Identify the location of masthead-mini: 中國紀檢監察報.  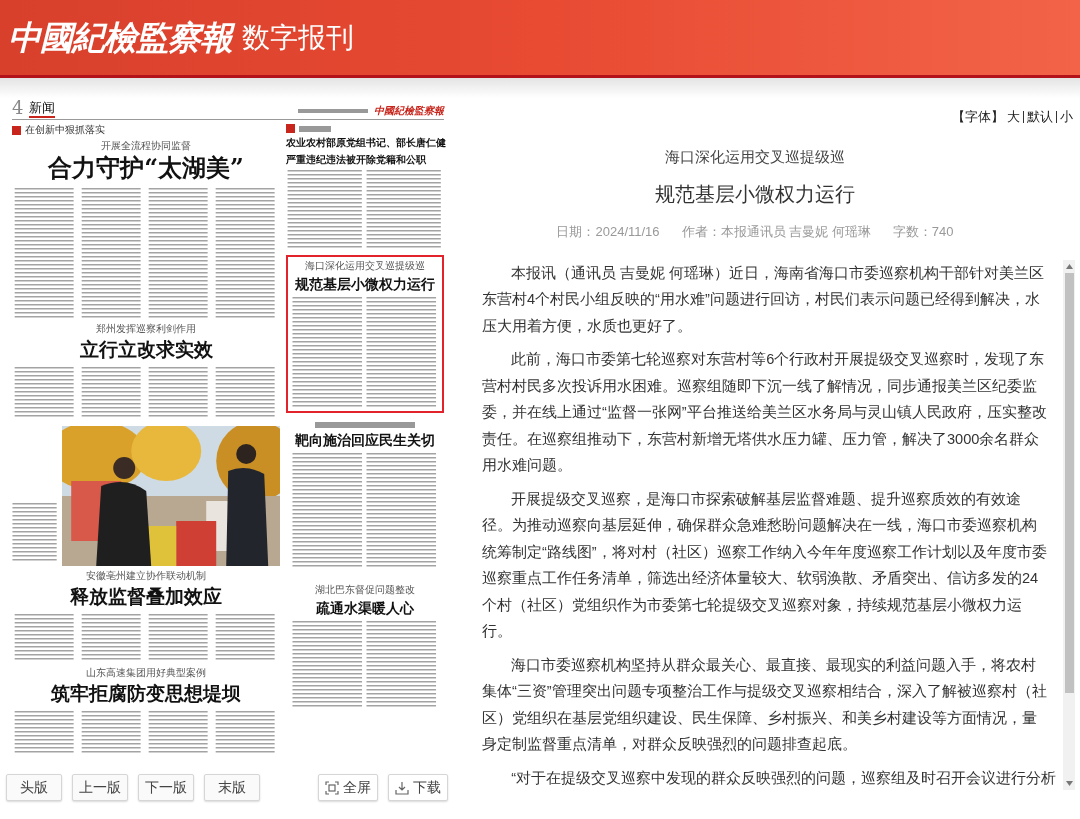
(409, 111).